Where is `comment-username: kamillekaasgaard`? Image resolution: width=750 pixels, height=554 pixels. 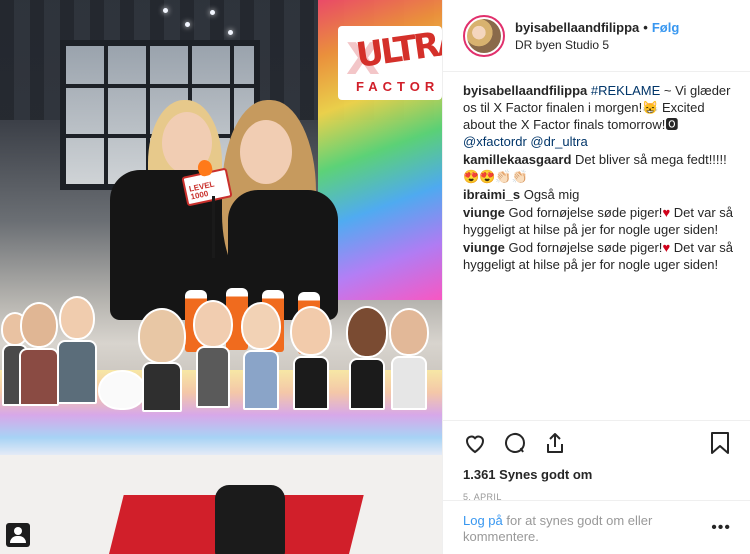
comment-username: kamillekaasgaard is located at coordinates (517, 159).